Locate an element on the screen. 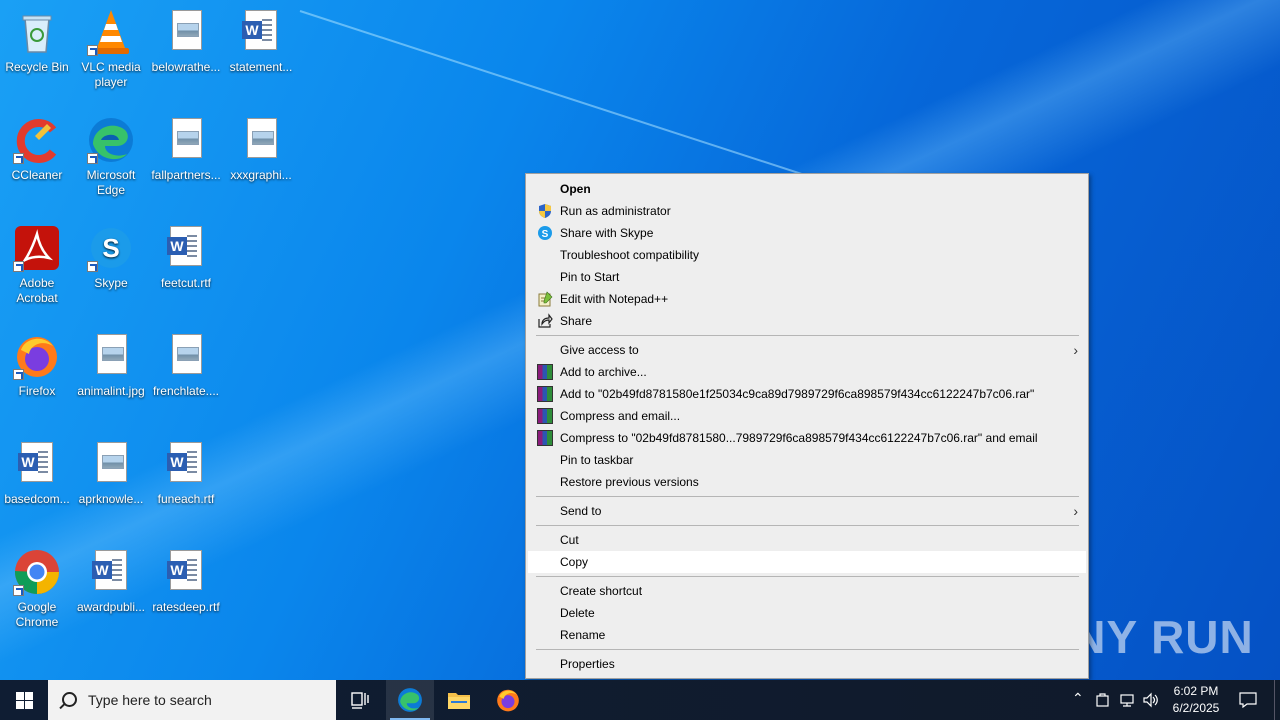 This screenshot has width=1280, height=720. skype-icon: S is located at coordinates (545, 233).